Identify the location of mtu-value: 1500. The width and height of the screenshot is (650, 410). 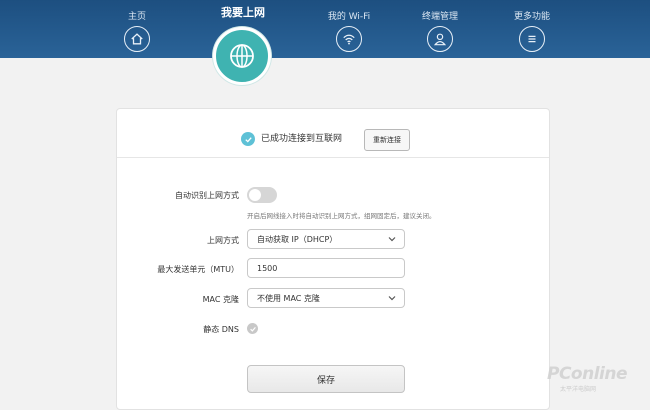
(267, 268).